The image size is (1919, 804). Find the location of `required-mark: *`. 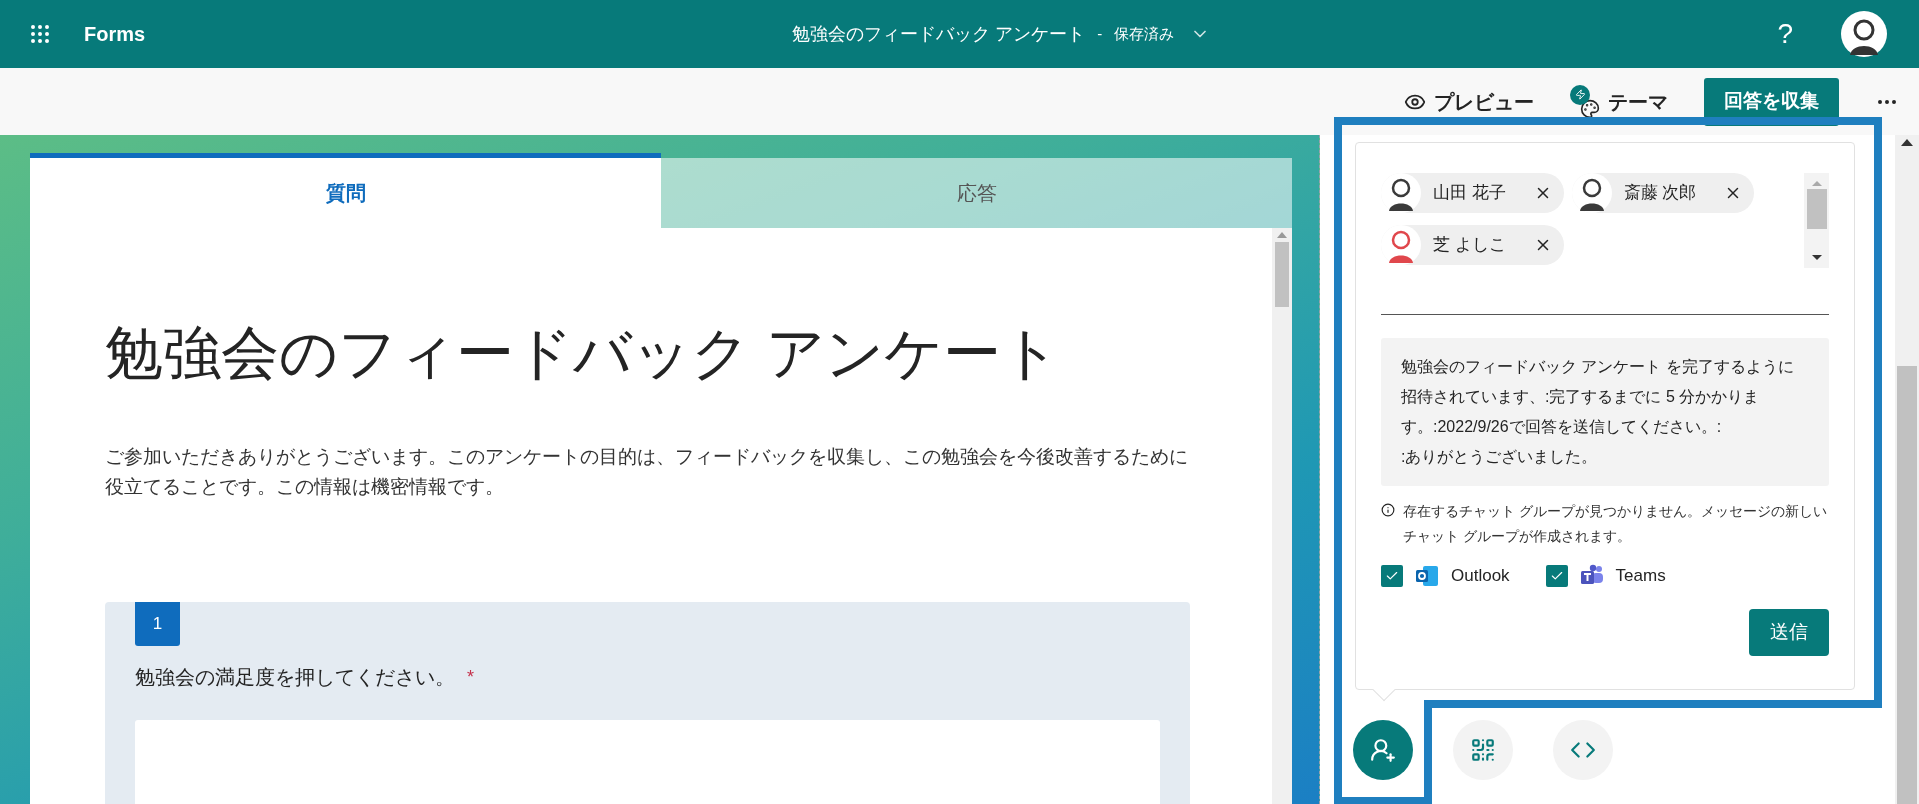

required-mark: * is located at coordinates (470, 677).